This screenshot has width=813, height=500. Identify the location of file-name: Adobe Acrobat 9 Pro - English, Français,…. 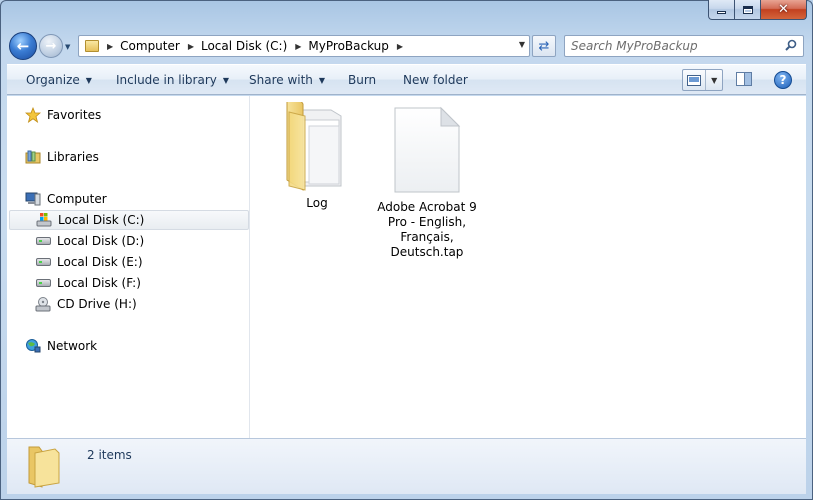
(427, 230).